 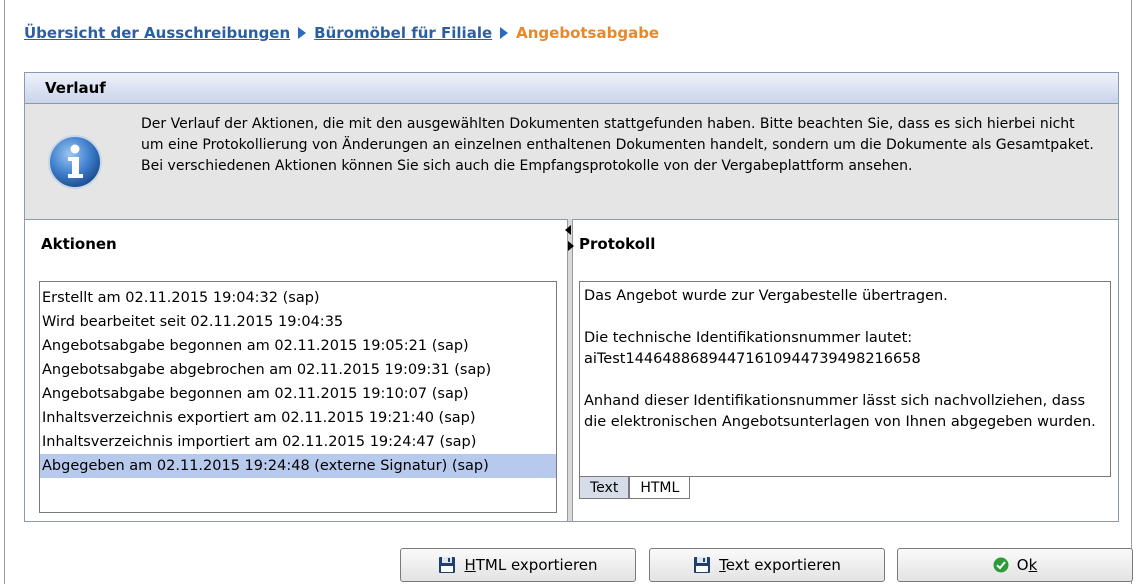 What do you see at coordinates (571, 246) in the screenshot?
I see `collapse-right-icon` at bounding box center [571, 246].